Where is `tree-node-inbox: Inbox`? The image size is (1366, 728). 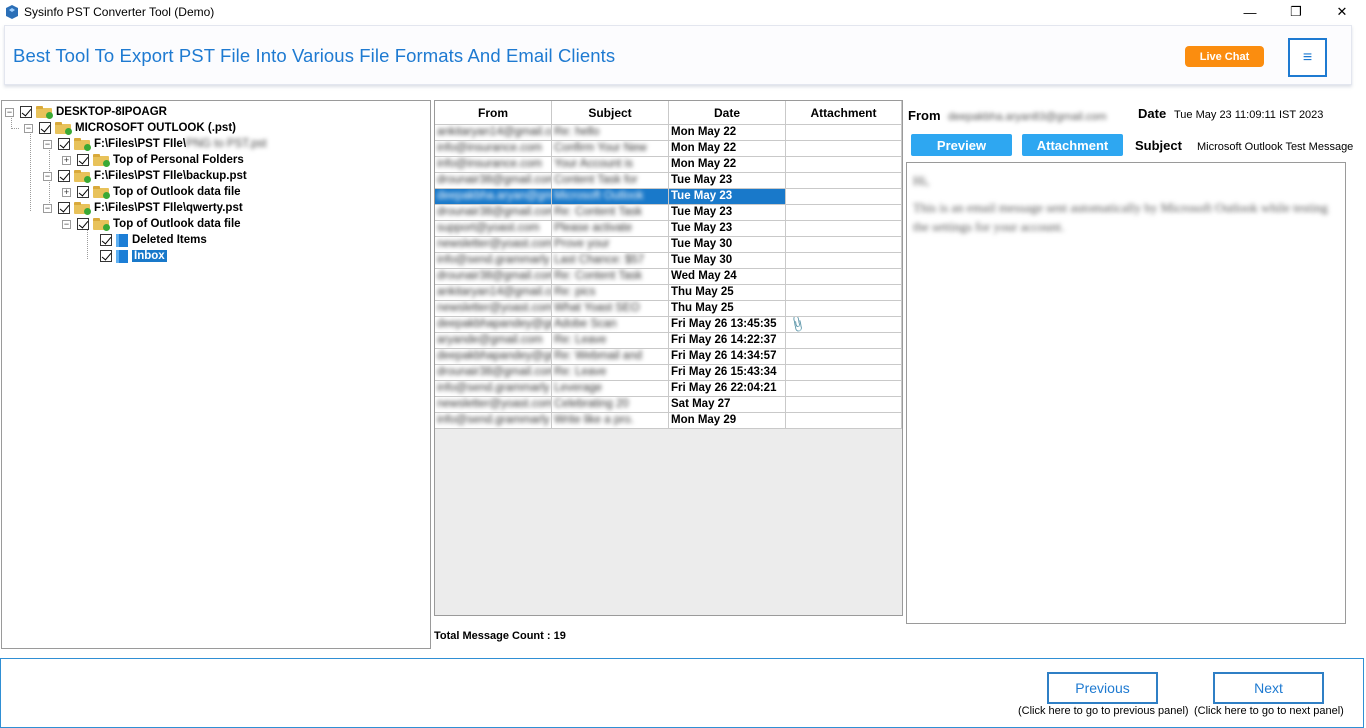 tree-node-inbox: Inbox is located at coordinates (133, 256).